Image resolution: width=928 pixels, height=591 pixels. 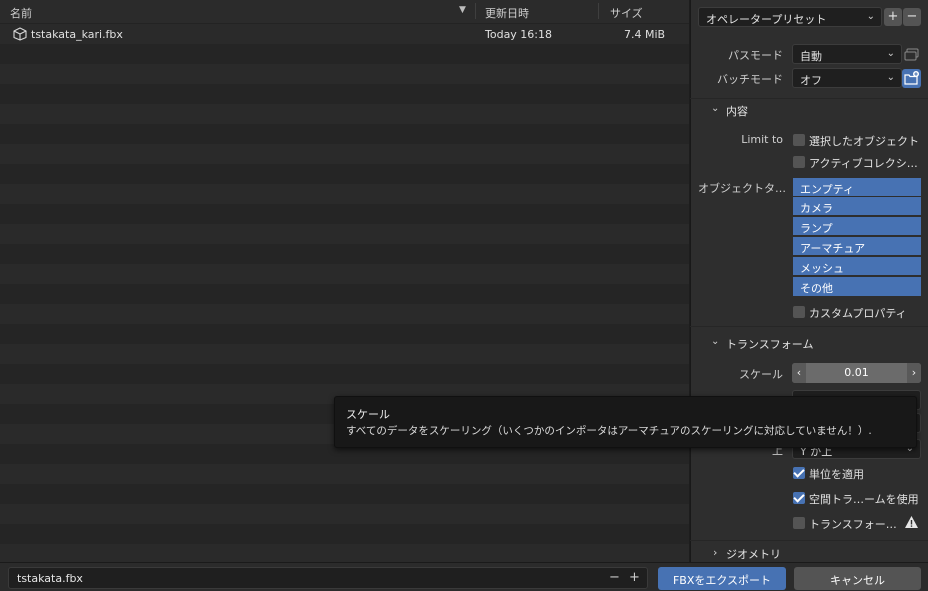 What do you see at coordinates (344, 34) in the screenshot?
I see `file-row: tstakata_kari.fbx Today 16:18 7.4 MiB` at bounding box center [344, 34].